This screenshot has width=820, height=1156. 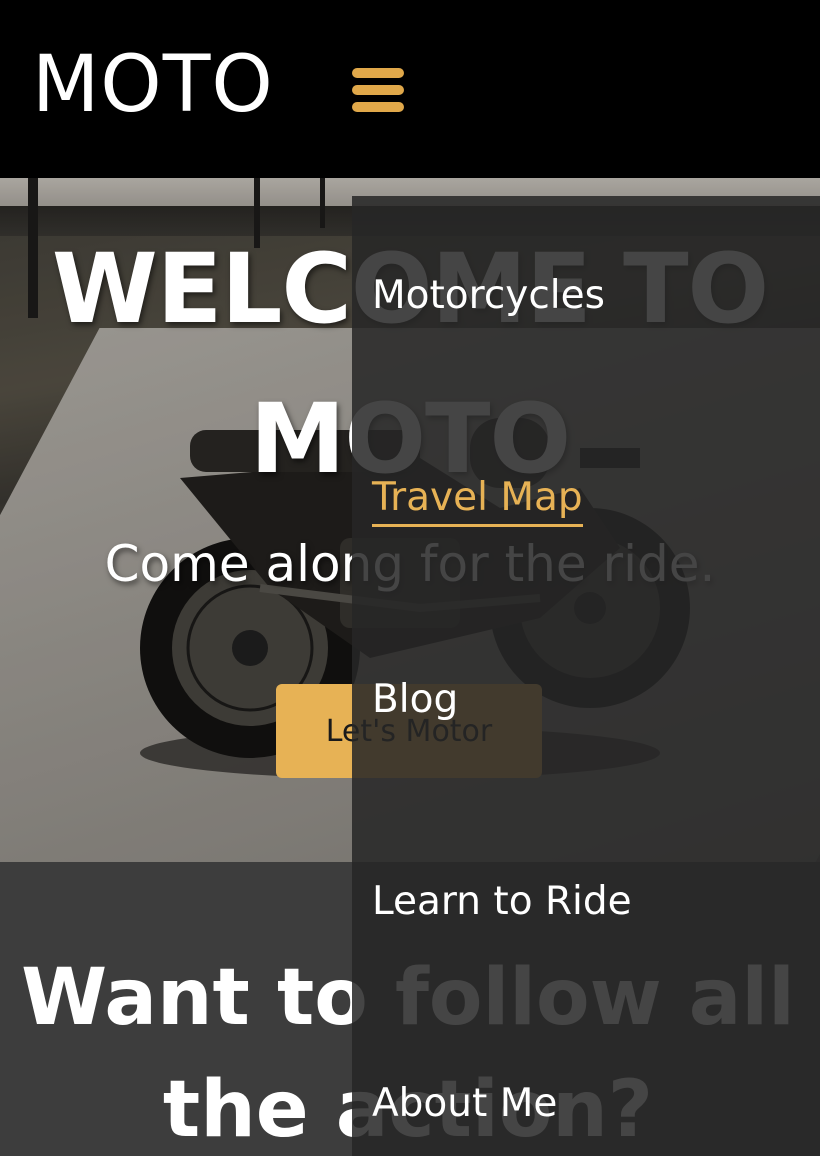 What do you see at coordinates (415, 700) in the screenshot?
I see `nav-item-blog: Blog` at bounding box center [415, 700].